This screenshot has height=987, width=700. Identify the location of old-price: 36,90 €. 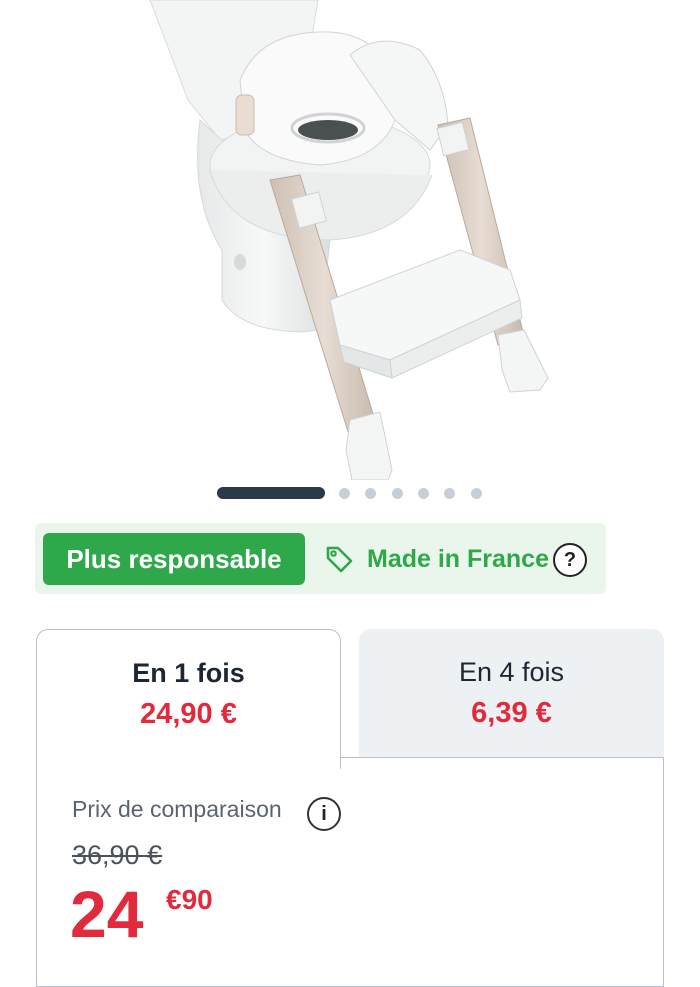
(117, 855).